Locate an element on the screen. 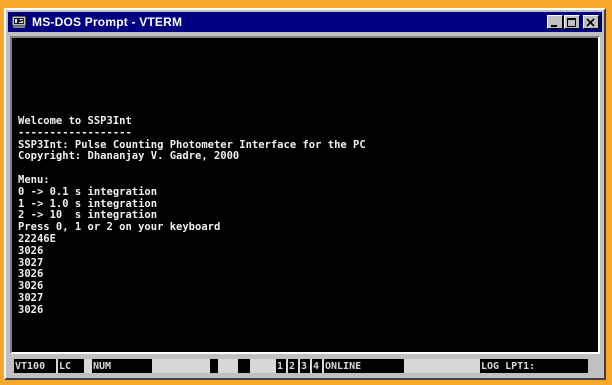 The width and height of the screenshot is (612, 385). status-digit-4: 4 is located at coordinates (317, 366).